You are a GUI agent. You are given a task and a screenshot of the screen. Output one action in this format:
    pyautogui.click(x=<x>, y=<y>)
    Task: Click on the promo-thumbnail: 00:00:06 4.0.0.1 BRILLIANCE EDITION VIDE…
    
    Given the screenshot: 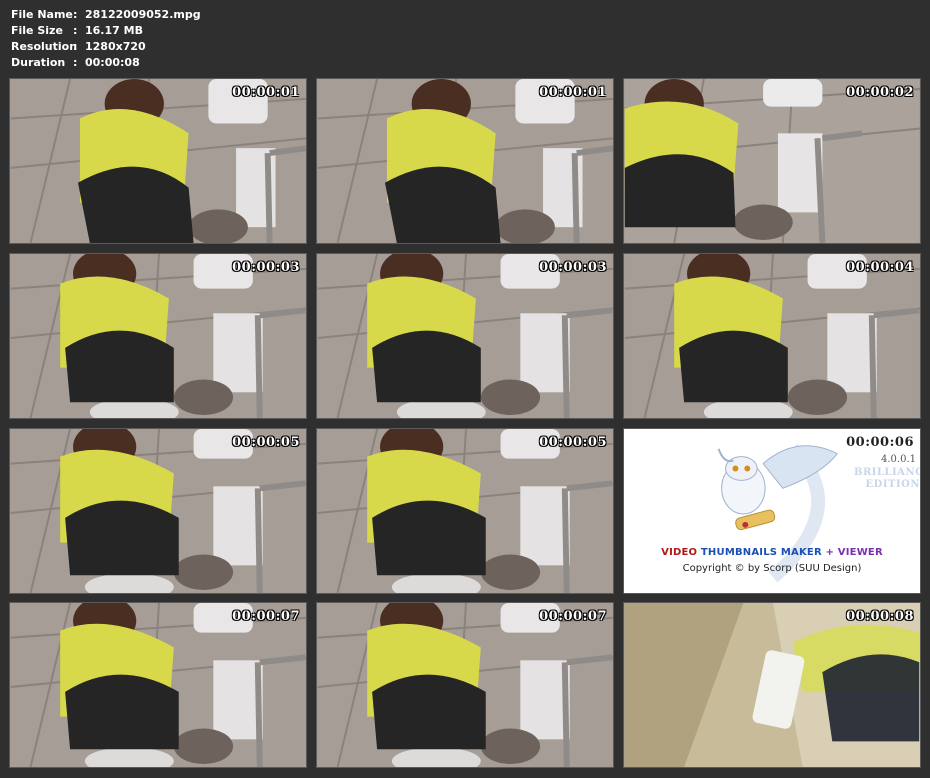 What is the action you would take?
    pyautogui.click(x=772, y=511)
    